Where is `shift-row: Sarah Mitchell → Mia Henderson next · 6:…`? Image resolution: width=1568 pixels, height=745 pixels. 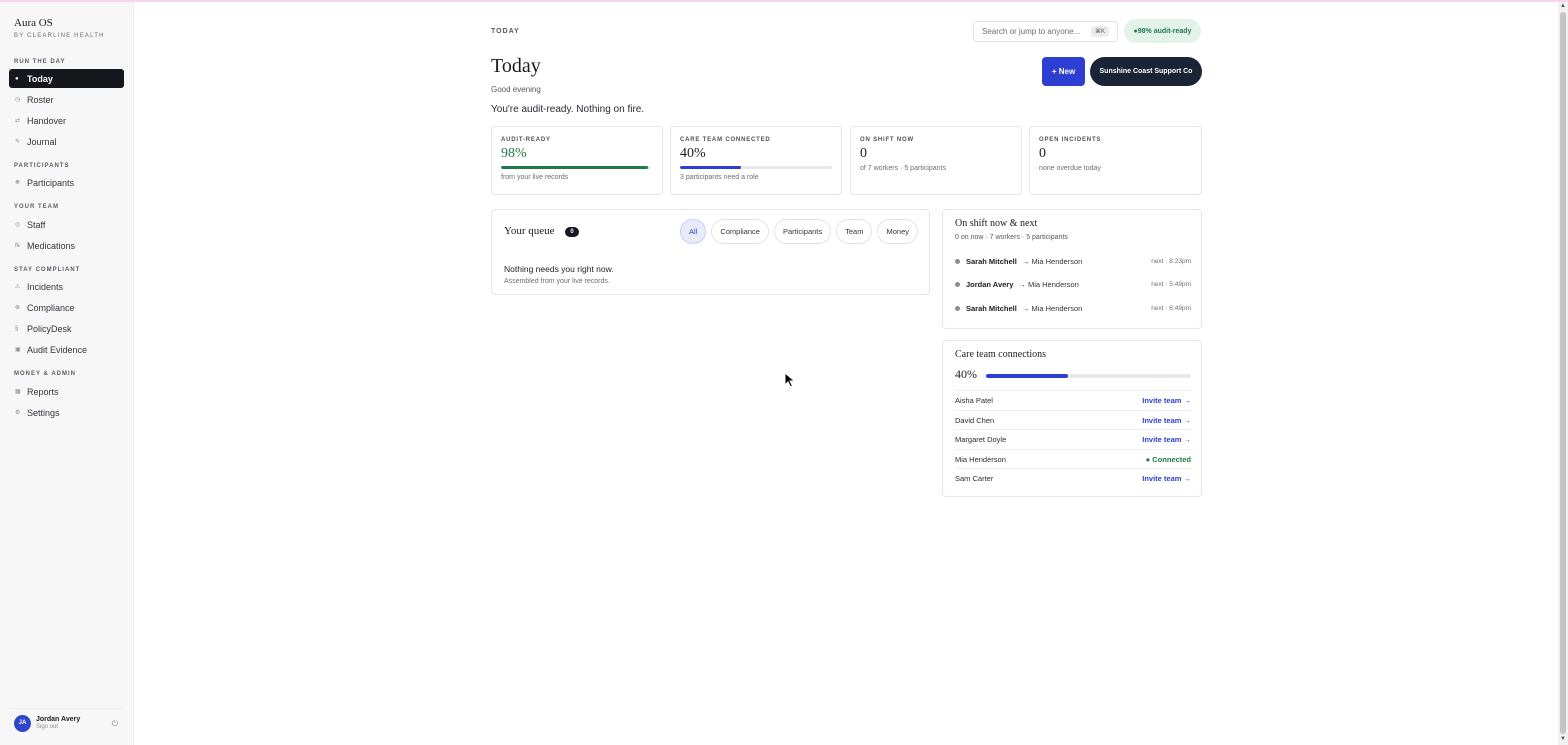
shift-row: Sarah Mitchell → Mia Henderson next · 6:… is located at coordinates (1073, 308).